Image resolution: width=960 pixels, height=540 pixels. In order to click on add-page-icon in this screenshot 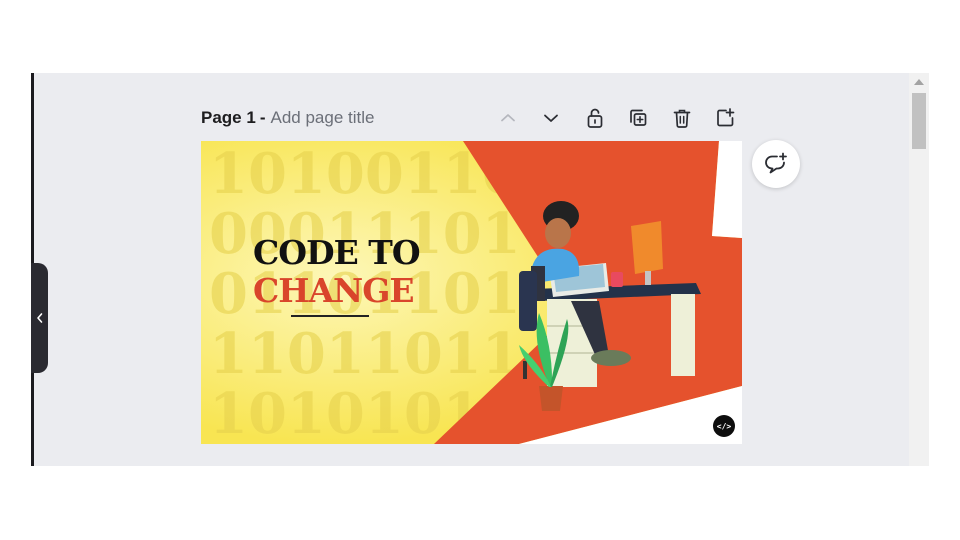, I will do `click(726, 117)`.